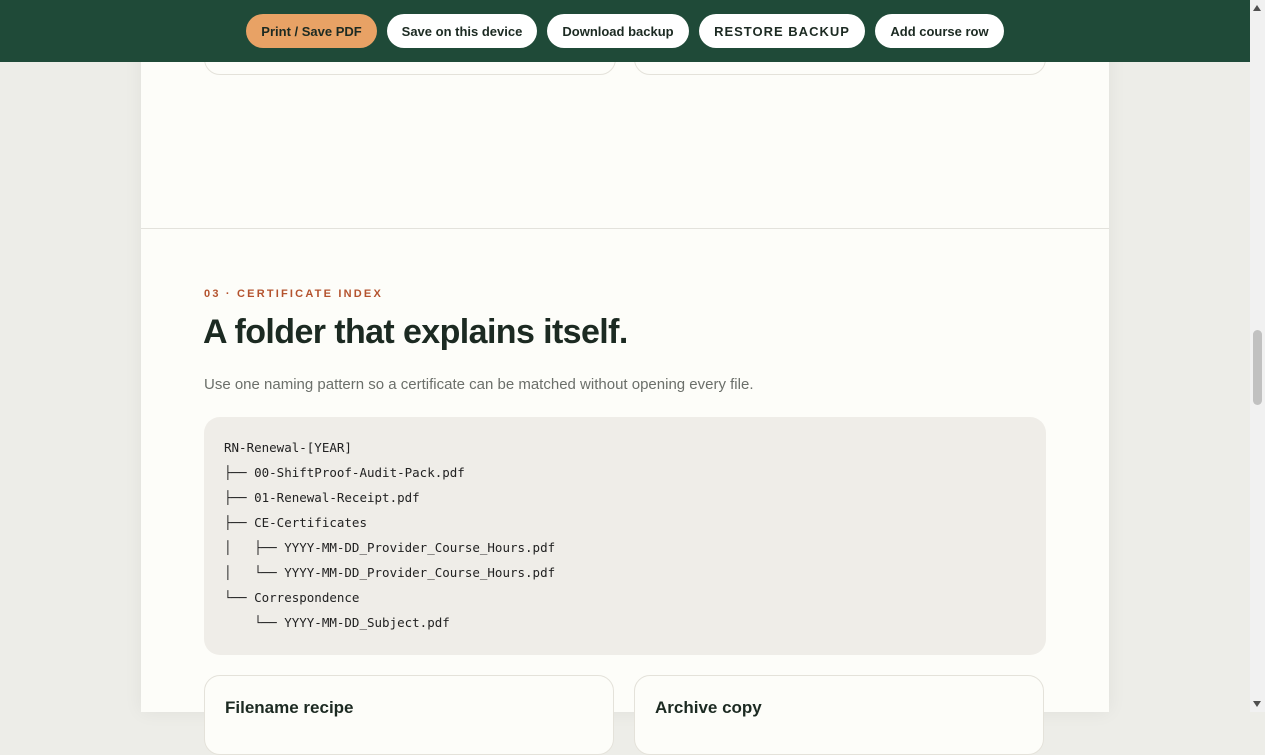 This screenshot has width=1265, height=755. What do you see at coordinates (1257, 8) in the screenshot?
I see `scroll-up-arrow-icon` at bounding box center [1257, 8].